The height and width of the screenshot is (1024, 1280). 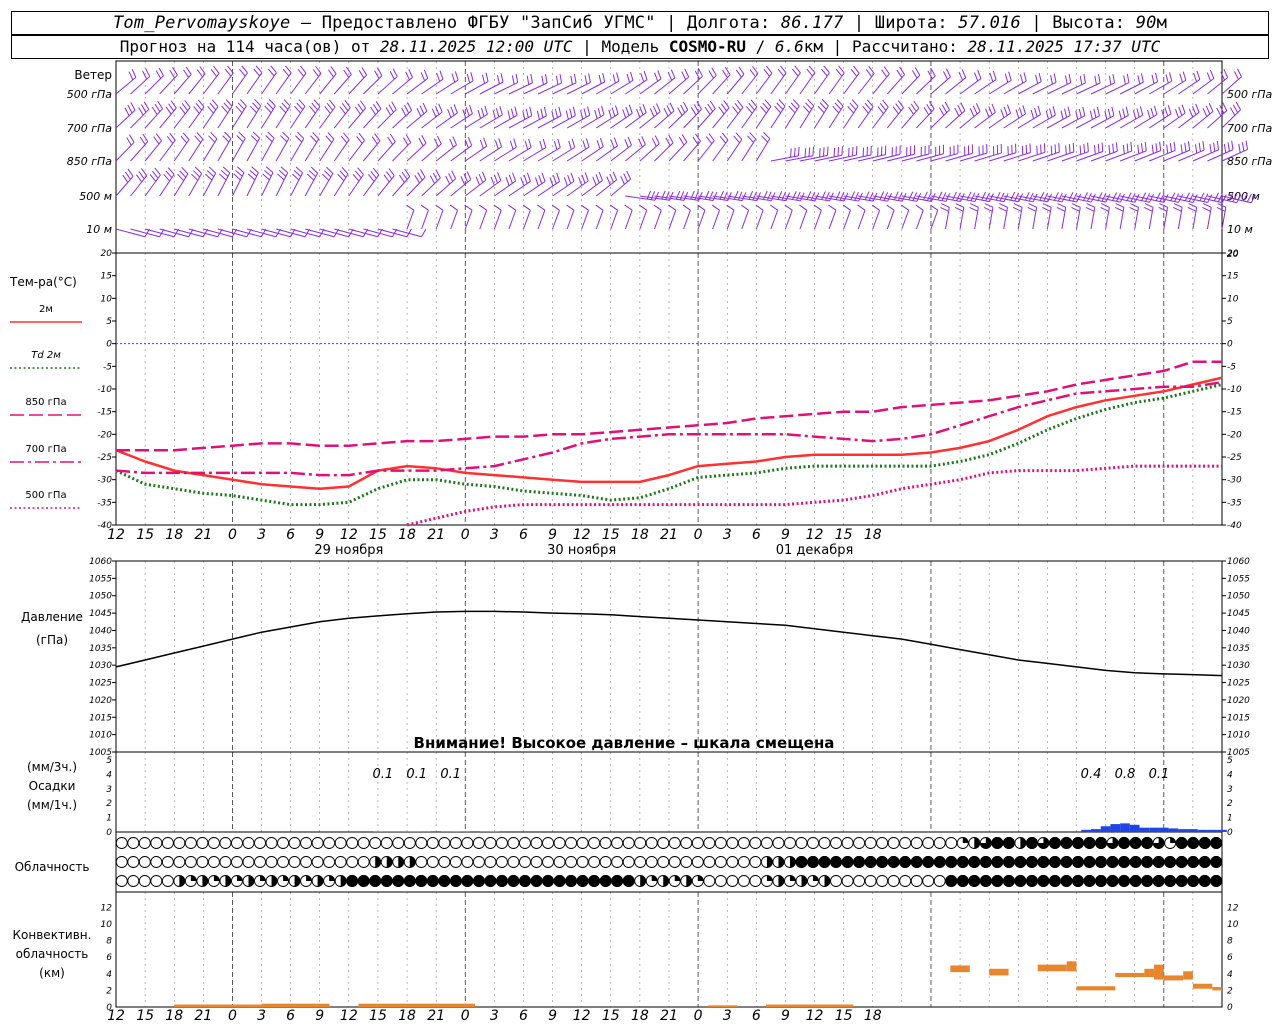 What do you see at coordinates (1230, 991) in the screenshot?
I see `conv-tick-label: 2` at bounding box center [1230, 991].